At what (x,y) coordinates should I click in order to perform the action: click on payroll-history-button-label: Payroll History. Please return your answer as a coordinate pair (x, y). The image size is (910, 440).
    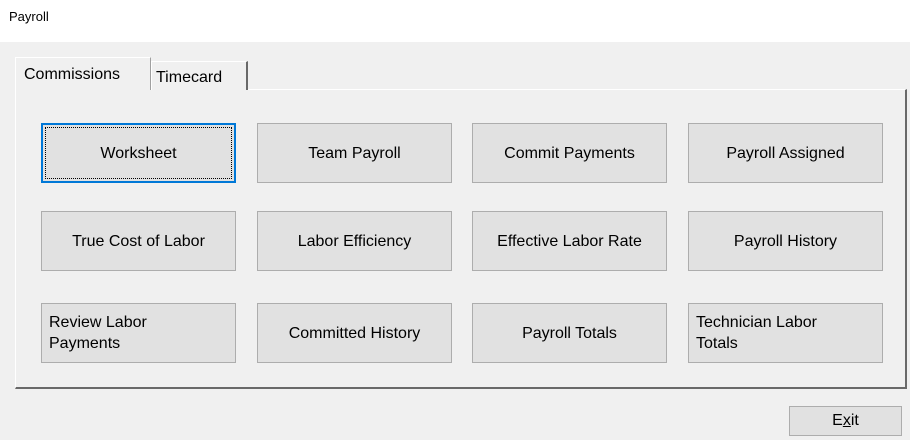
    Looking at the image, I should click on (785, 241).